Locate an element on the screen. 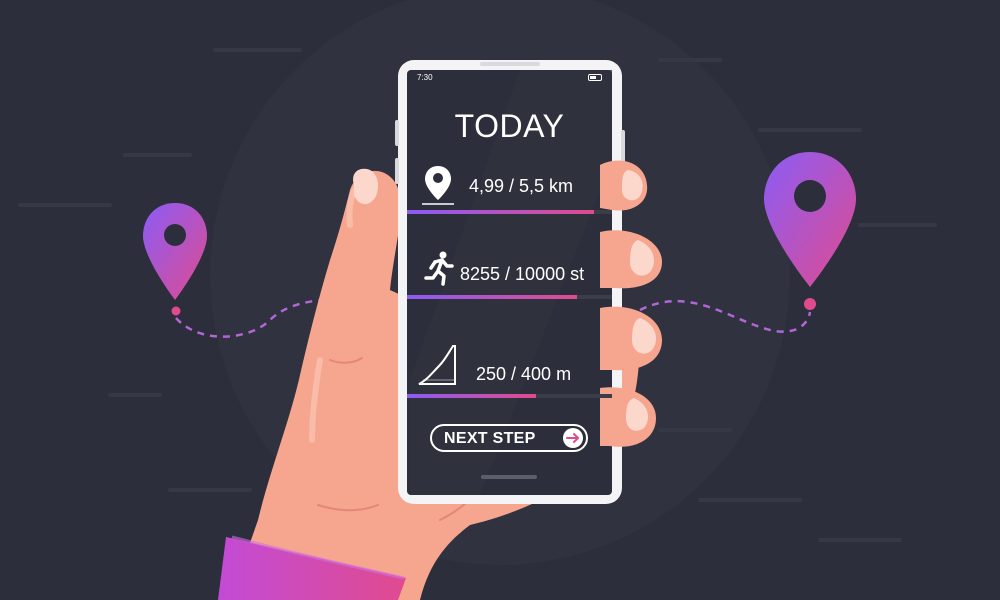 Image resolution: width=1000 pixels, height=600 pixels. home-indicator is located at coordinates (509, 477).